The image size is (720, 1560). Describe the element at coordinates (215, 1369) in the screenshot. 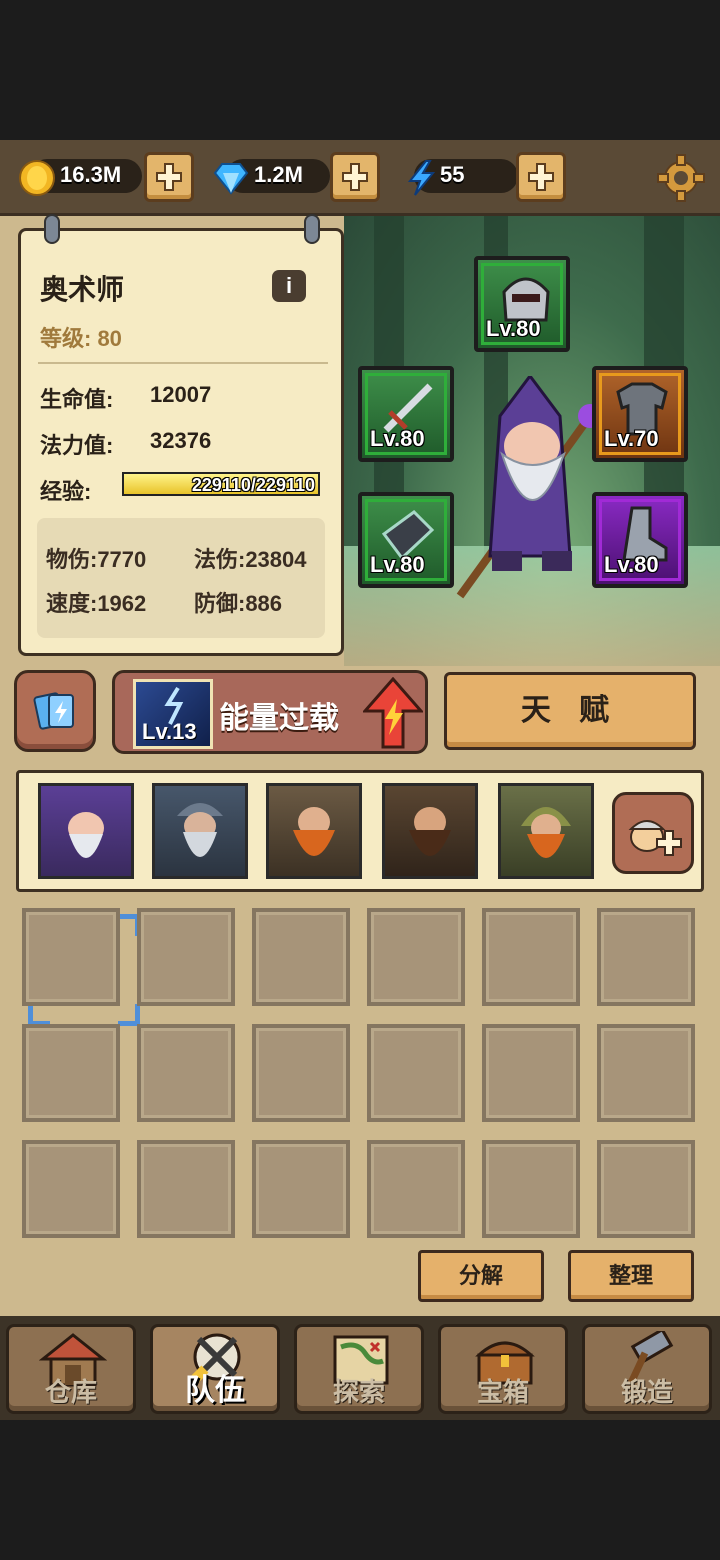

I see `nav-tab-team: 队伍` at that location.